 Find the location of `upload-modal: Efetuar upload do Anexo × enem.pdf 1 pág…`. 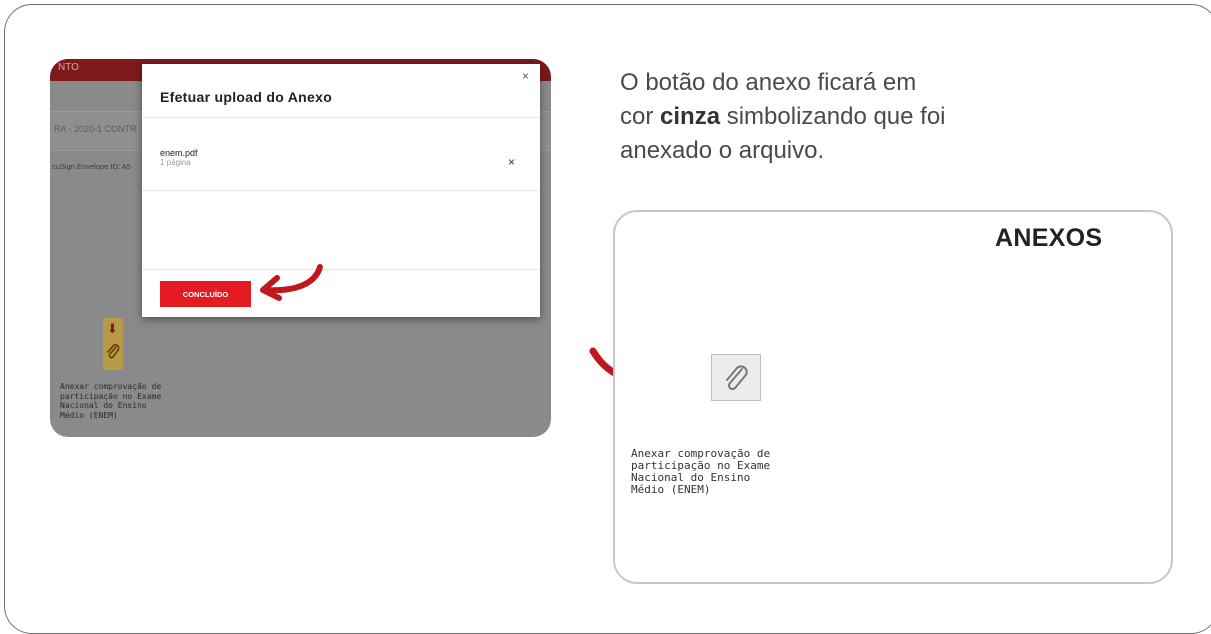

upload-modal: Efetuar upload do Anexo × enem.pdf 1 pág… is located at coordinates (341, 190).